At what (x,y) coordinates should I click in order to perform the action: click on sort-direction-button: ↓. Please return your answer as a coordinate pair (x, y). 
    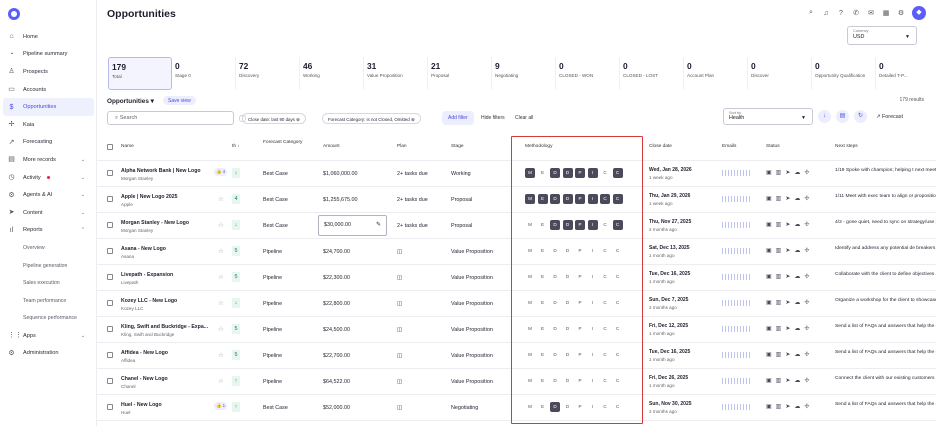
    Looking at the image, I should click on (824, 116).